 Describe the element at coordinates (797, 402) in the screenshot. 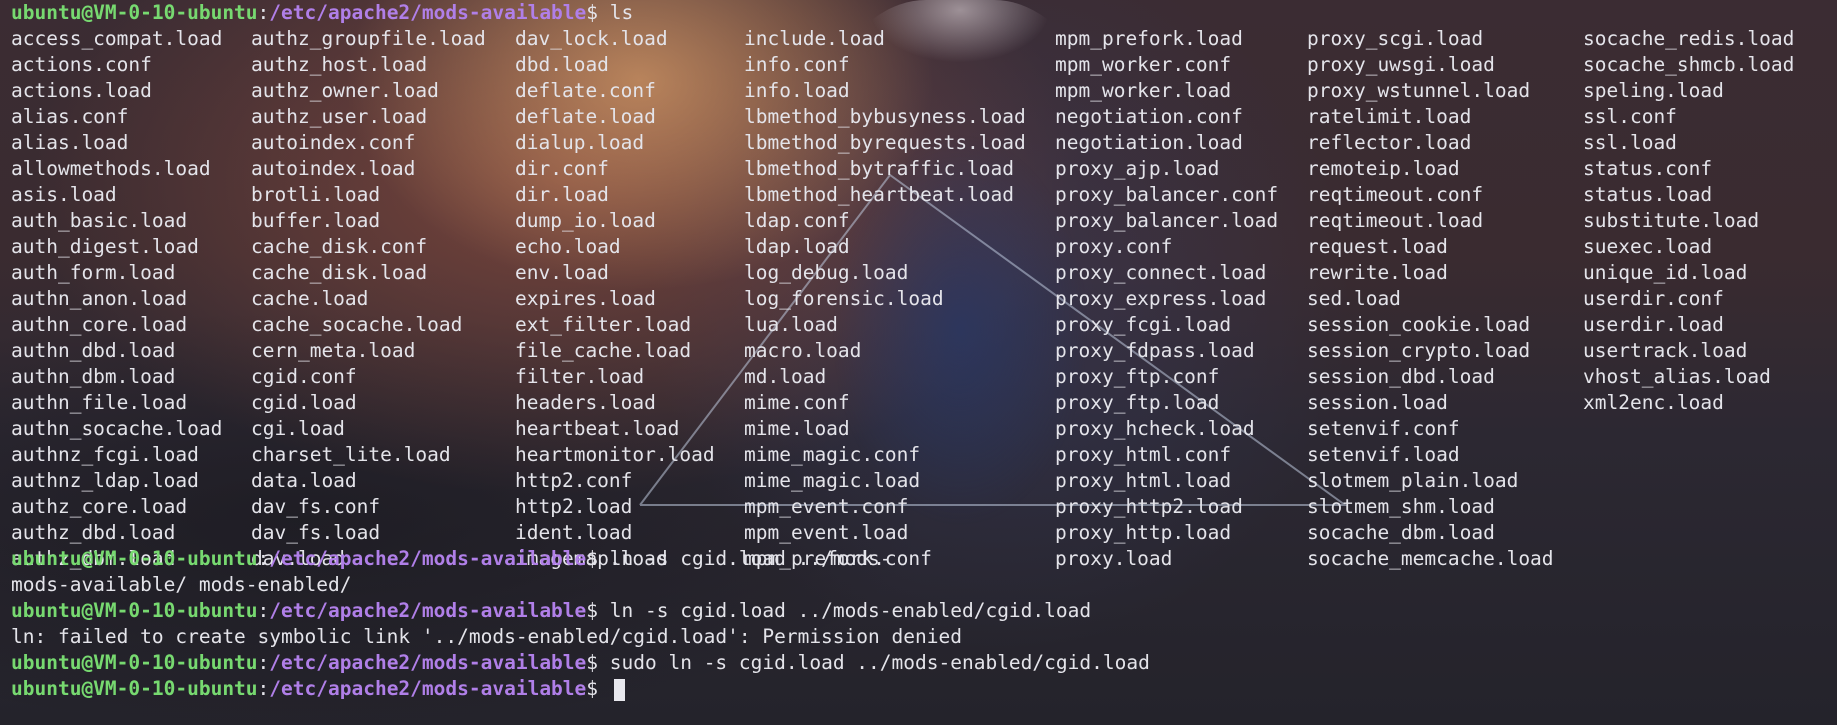

I see `ls-entry: mime.conf` at that location.